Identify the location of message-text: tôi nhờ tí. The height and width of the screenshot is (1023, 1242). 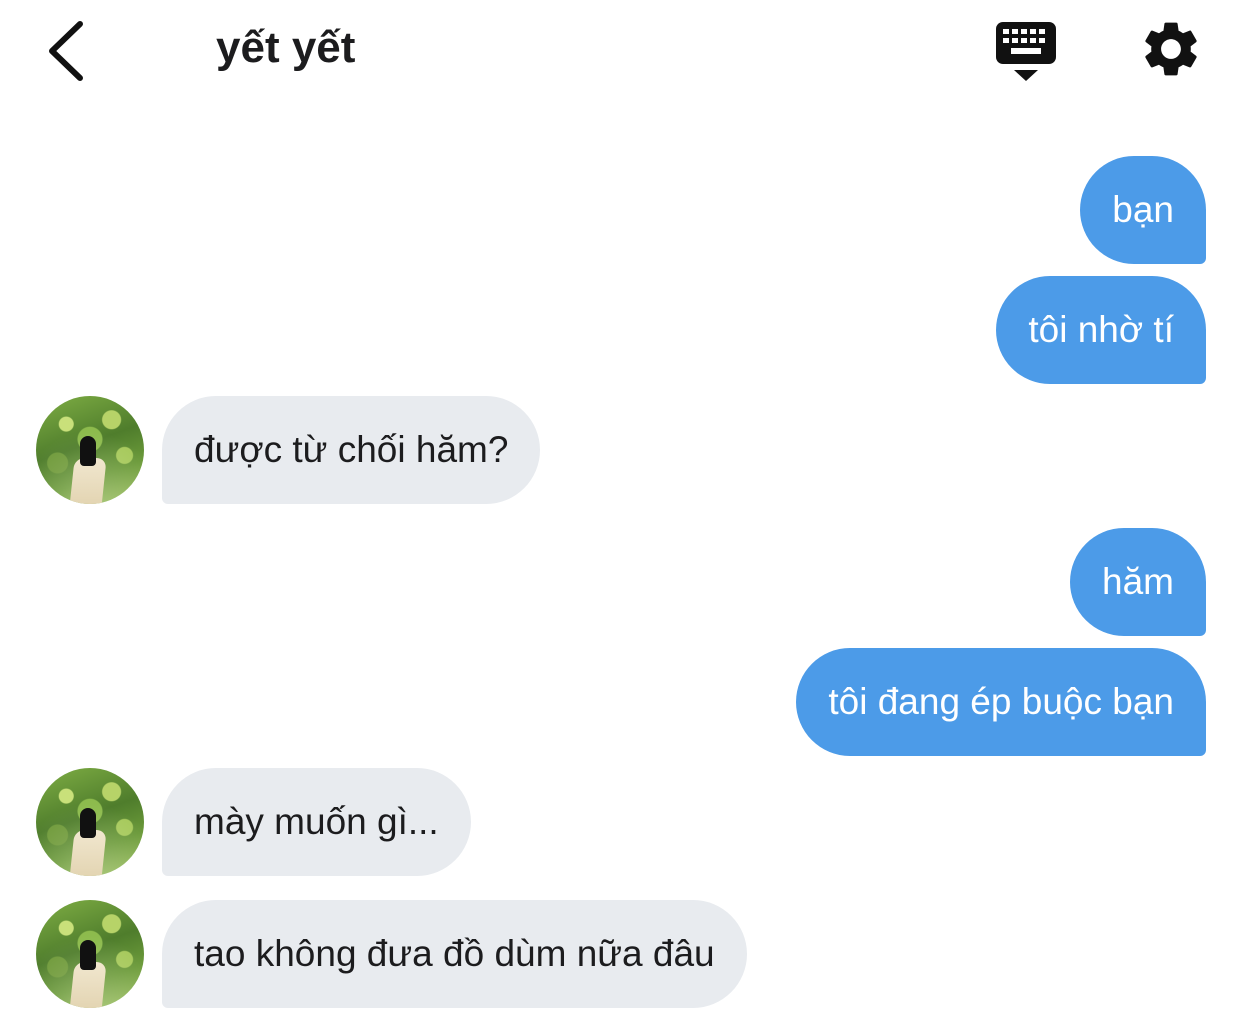
(1101, 329).